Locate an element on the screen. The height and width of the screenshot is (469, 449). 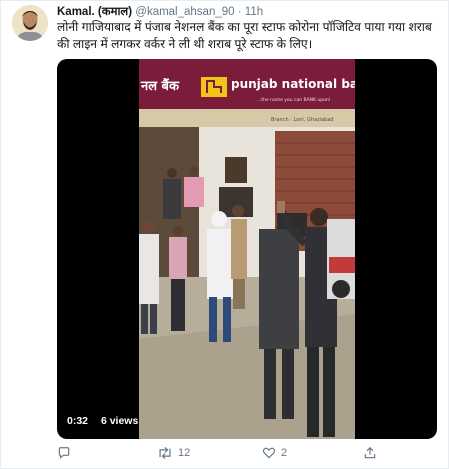
video-duration: 0:32 is located at coordinates (78, 421).